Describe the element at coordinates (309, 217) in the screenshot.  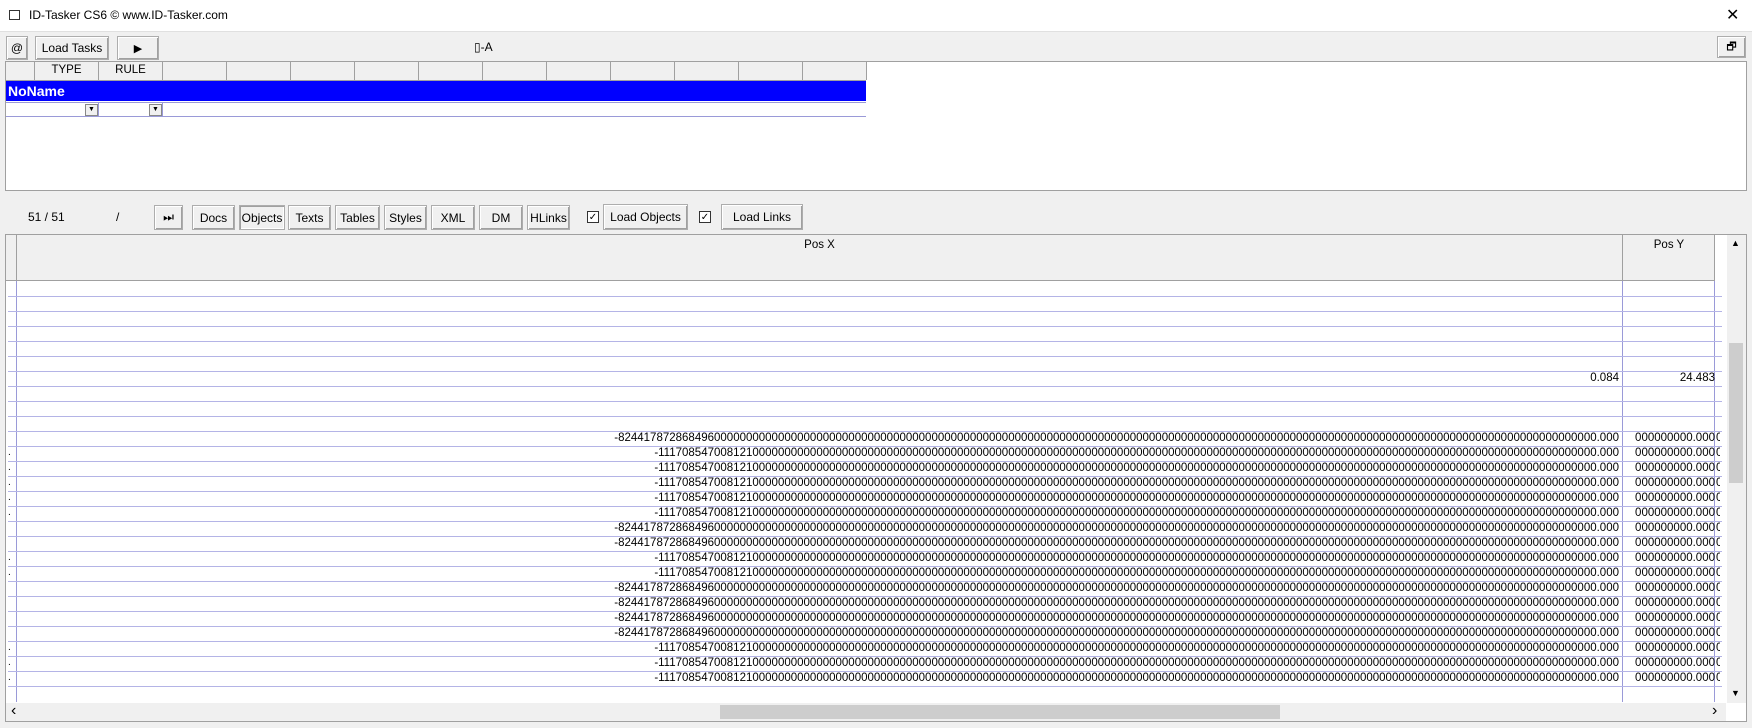
I see `tab-texts: Texts` at that location.